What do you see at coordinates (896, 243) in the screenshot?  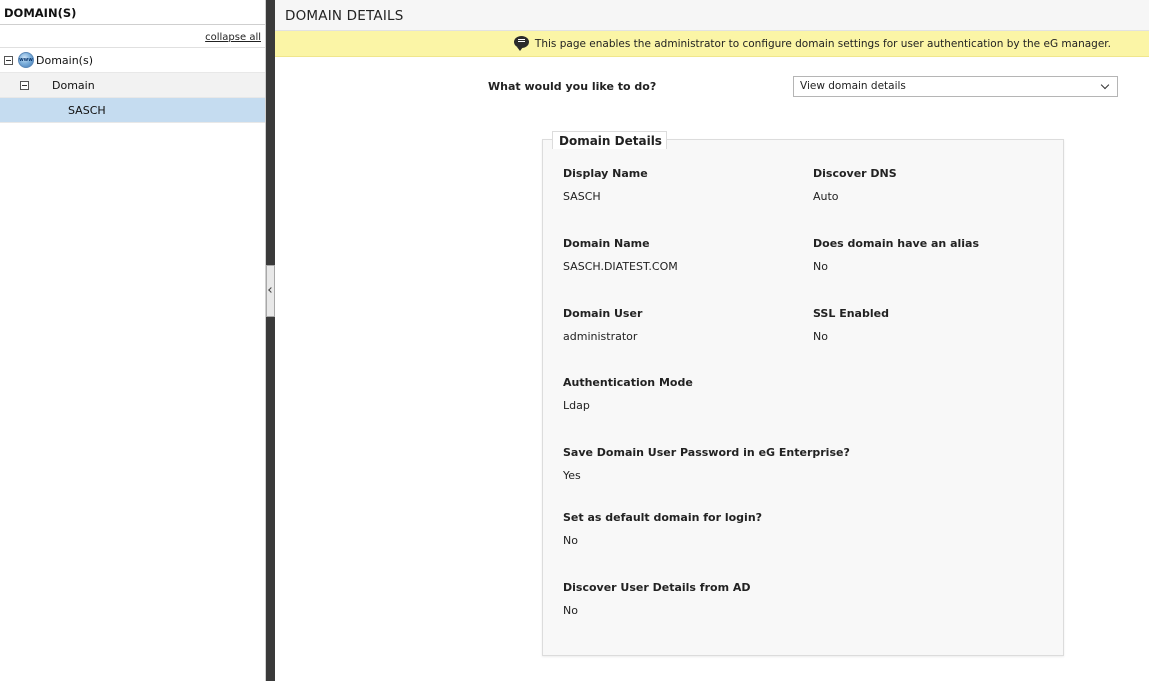 I see `domain-alias-label: Does domain have an alias` at bounding box center [896, 243].